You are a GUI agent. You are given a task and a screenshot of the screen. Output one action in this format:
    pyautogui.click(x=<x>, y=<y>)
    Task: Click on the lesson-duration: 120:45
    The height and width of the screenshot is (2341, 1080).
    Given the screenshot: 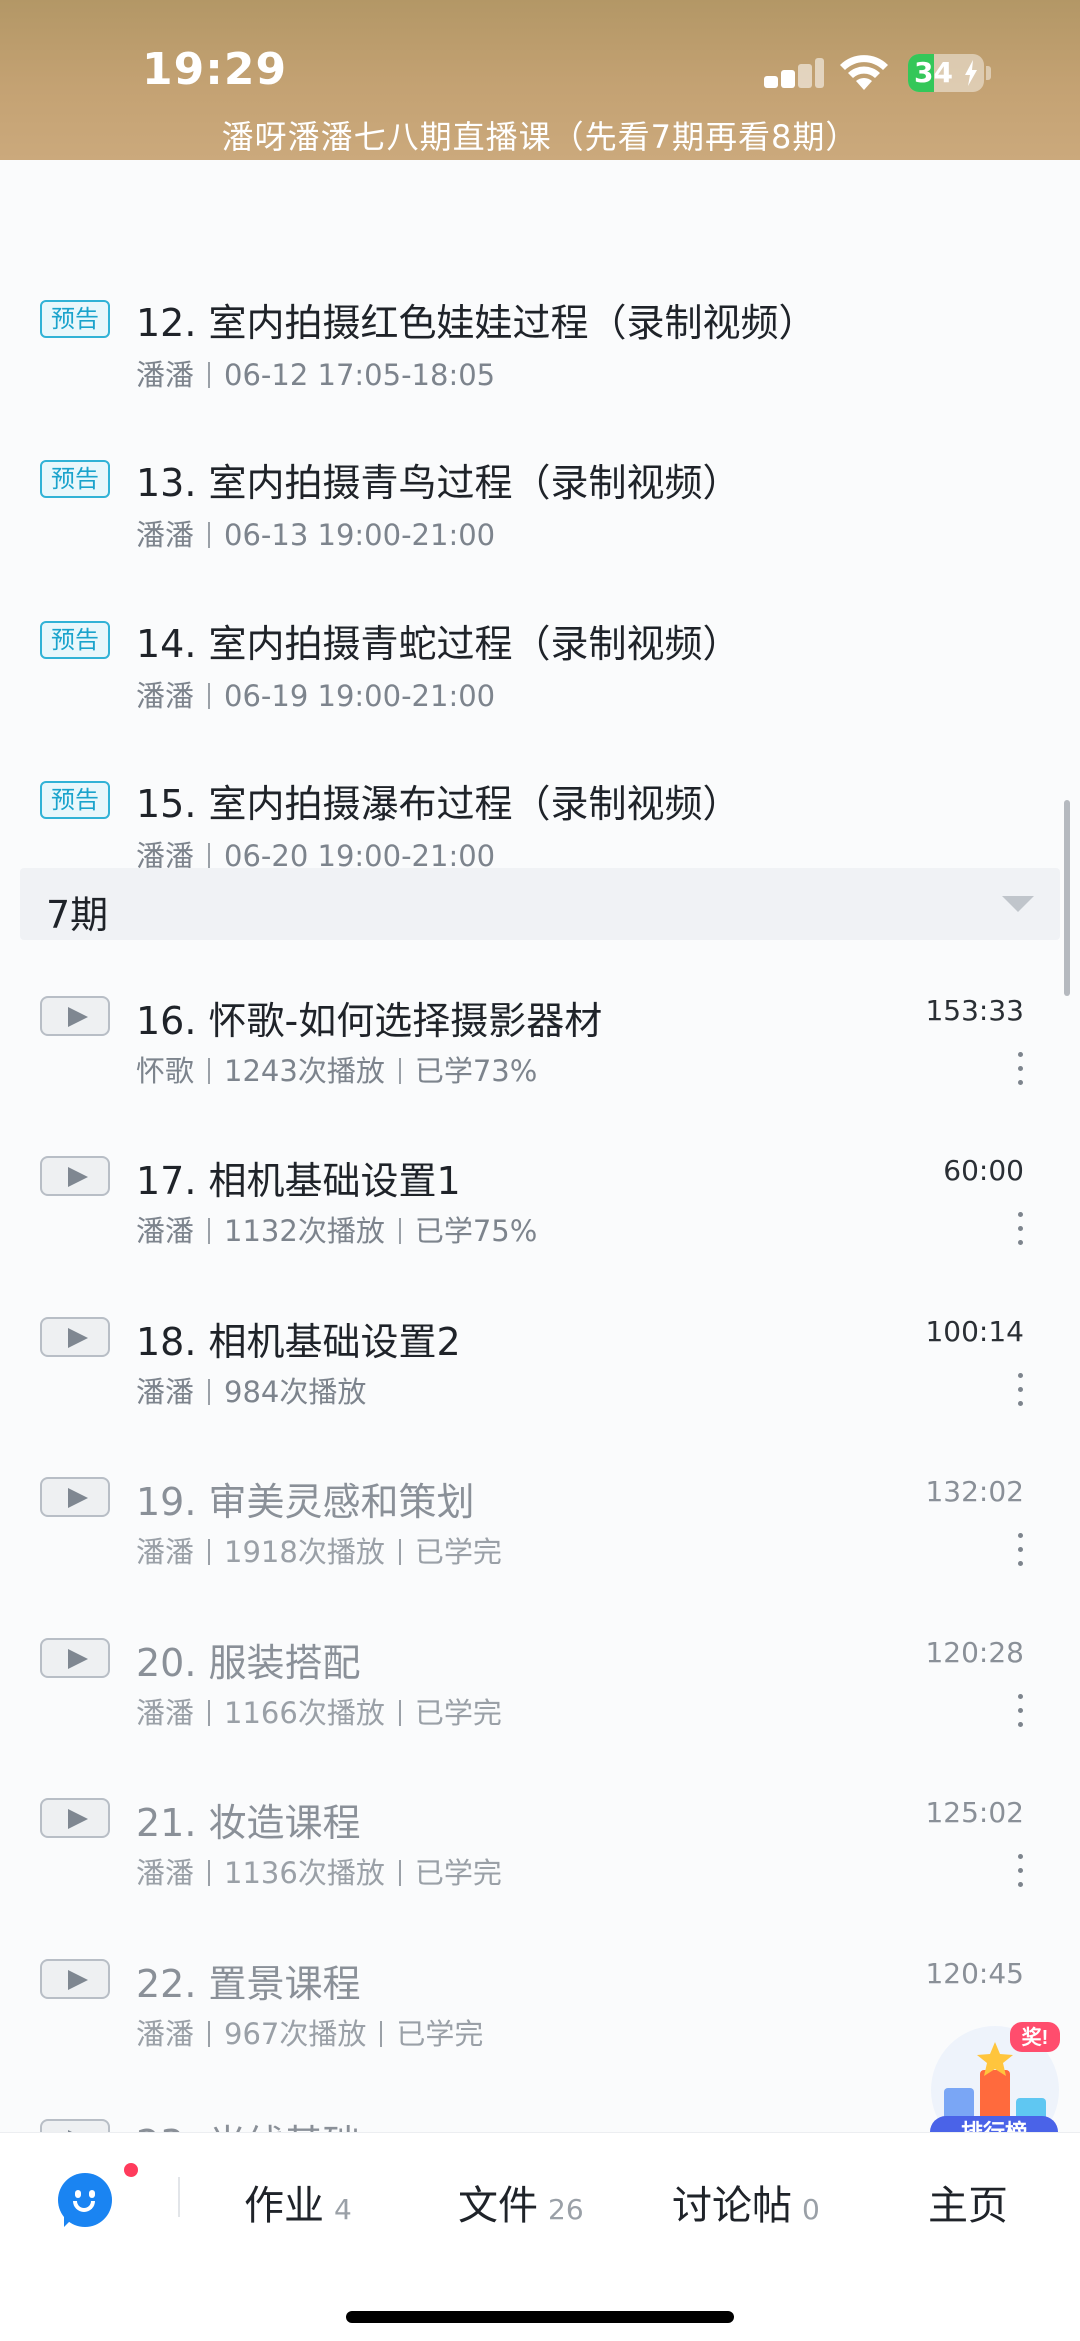 What is the action you would take?
    pyautogui.click(x=974, y=1973)
    